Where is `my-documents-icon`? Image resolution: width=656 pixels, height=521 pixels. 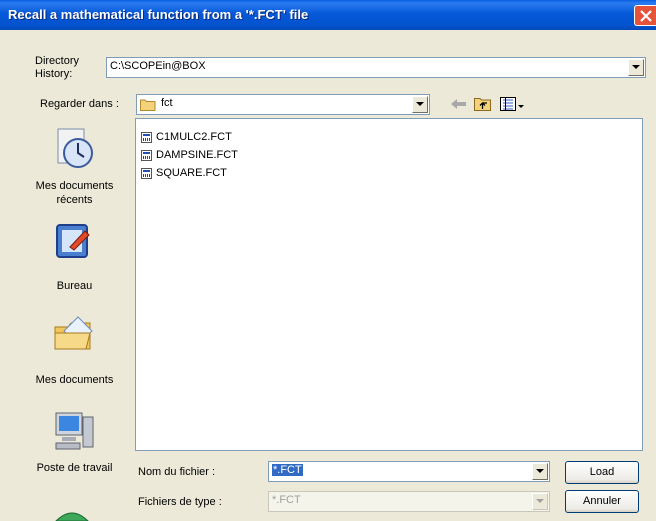
my-documents-icon is located at coordinates (73, 333).